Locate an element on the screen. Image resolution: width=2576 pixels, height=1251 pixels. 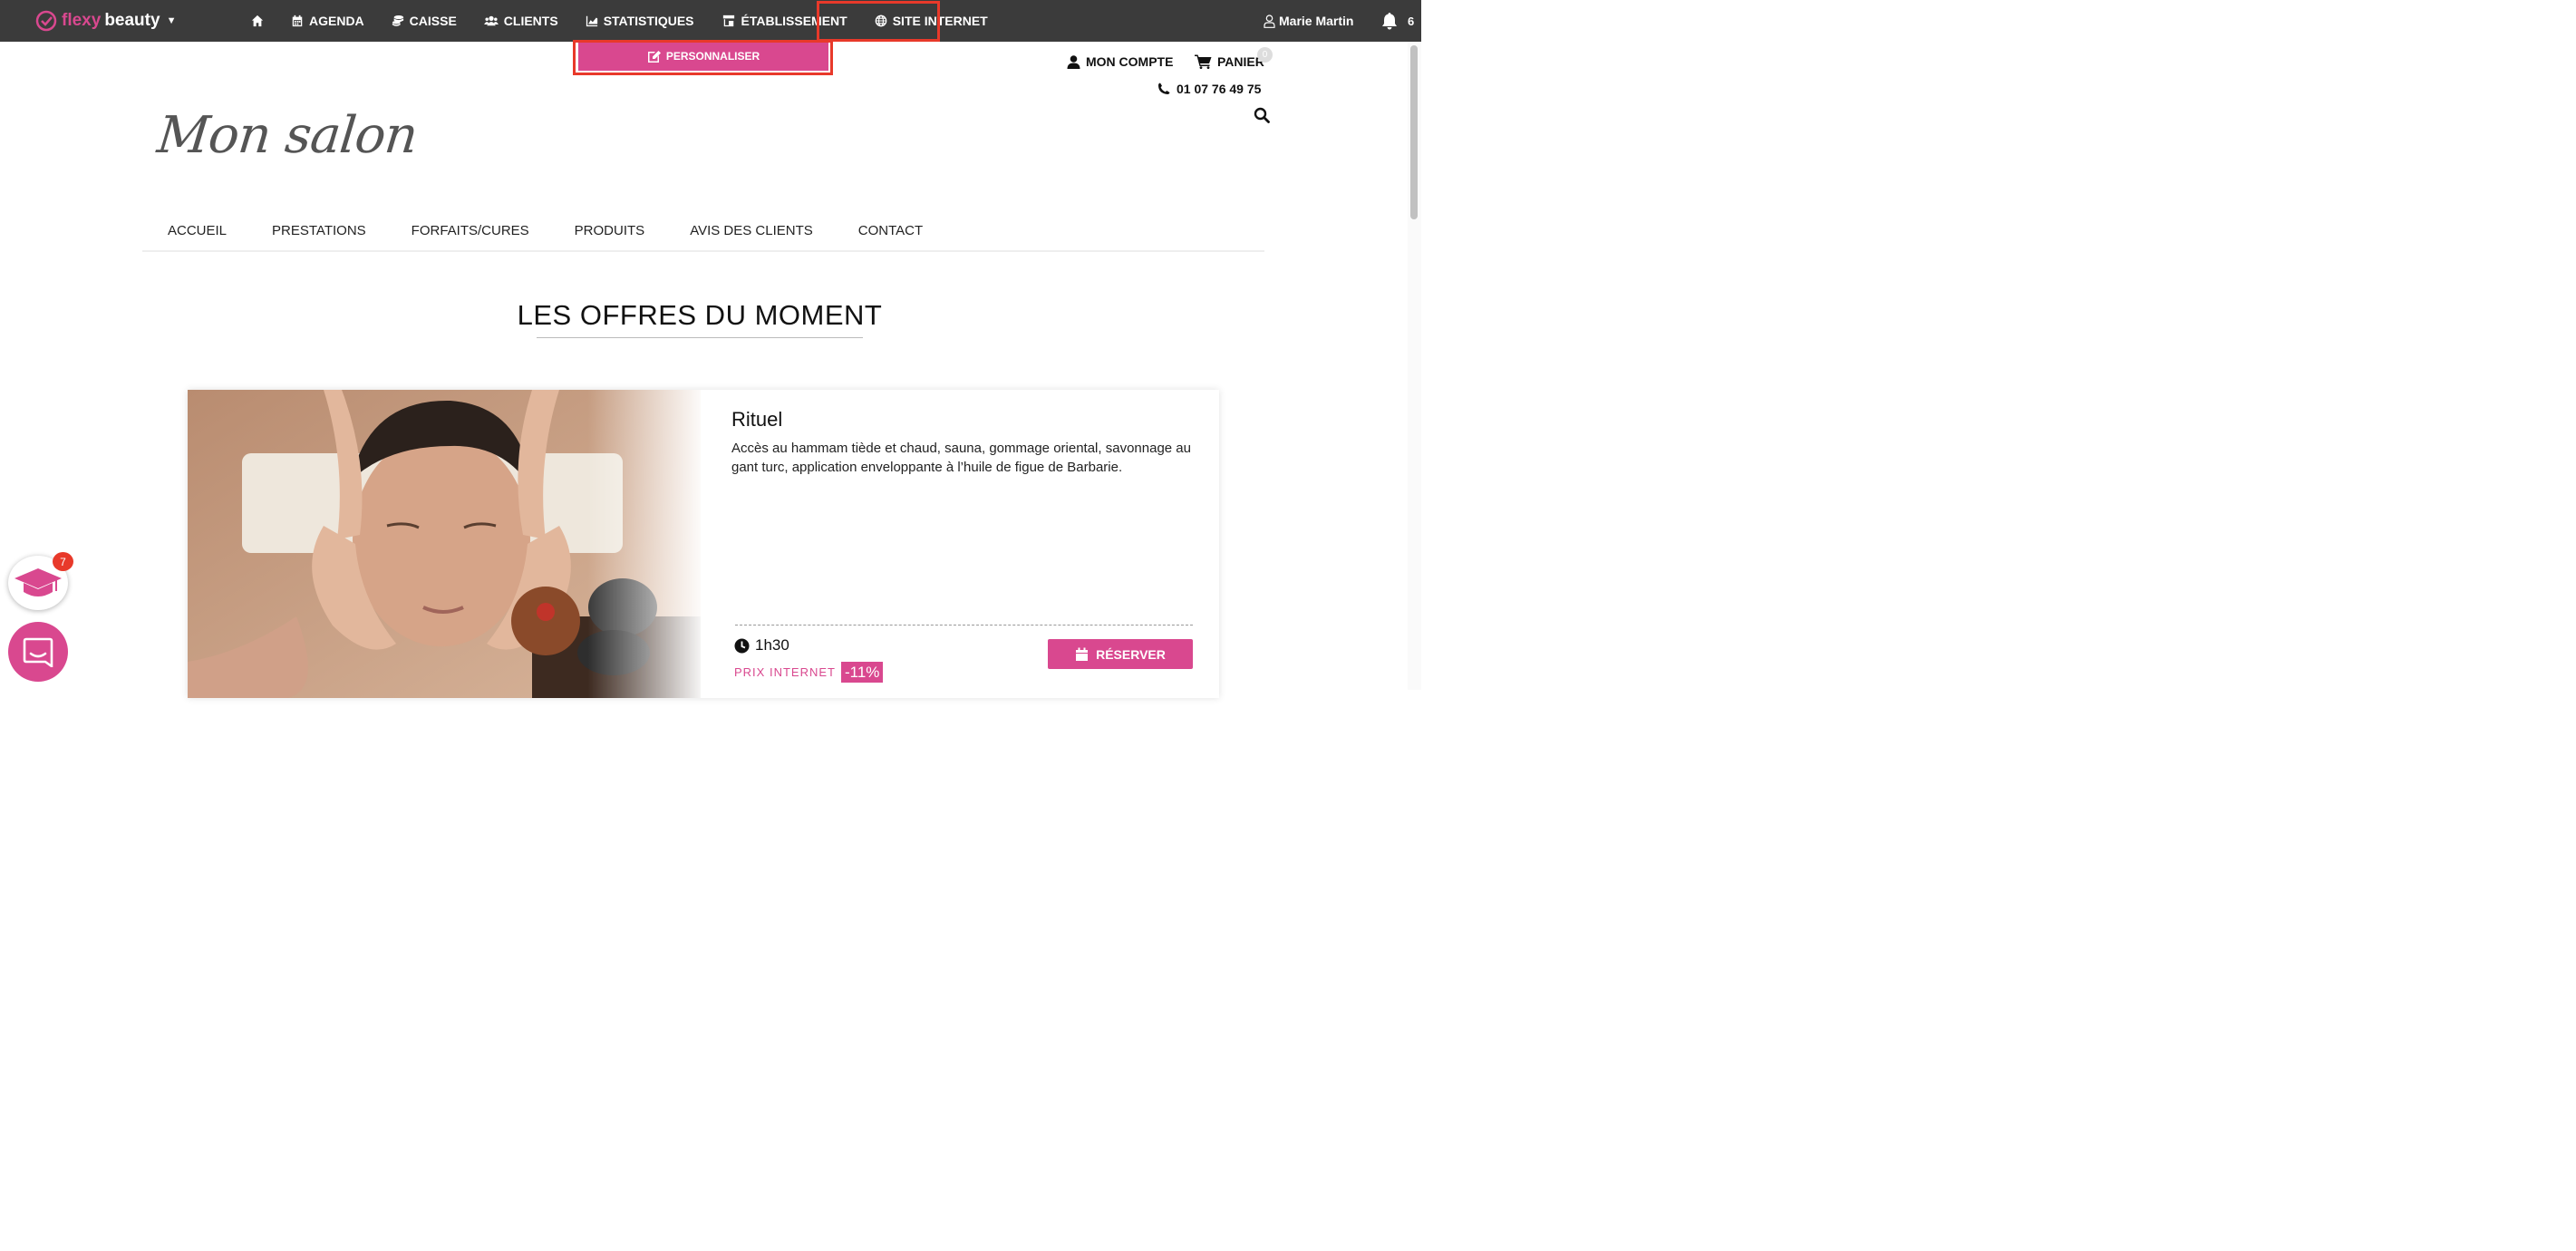
home-icon is located at coordinates (257, 21).